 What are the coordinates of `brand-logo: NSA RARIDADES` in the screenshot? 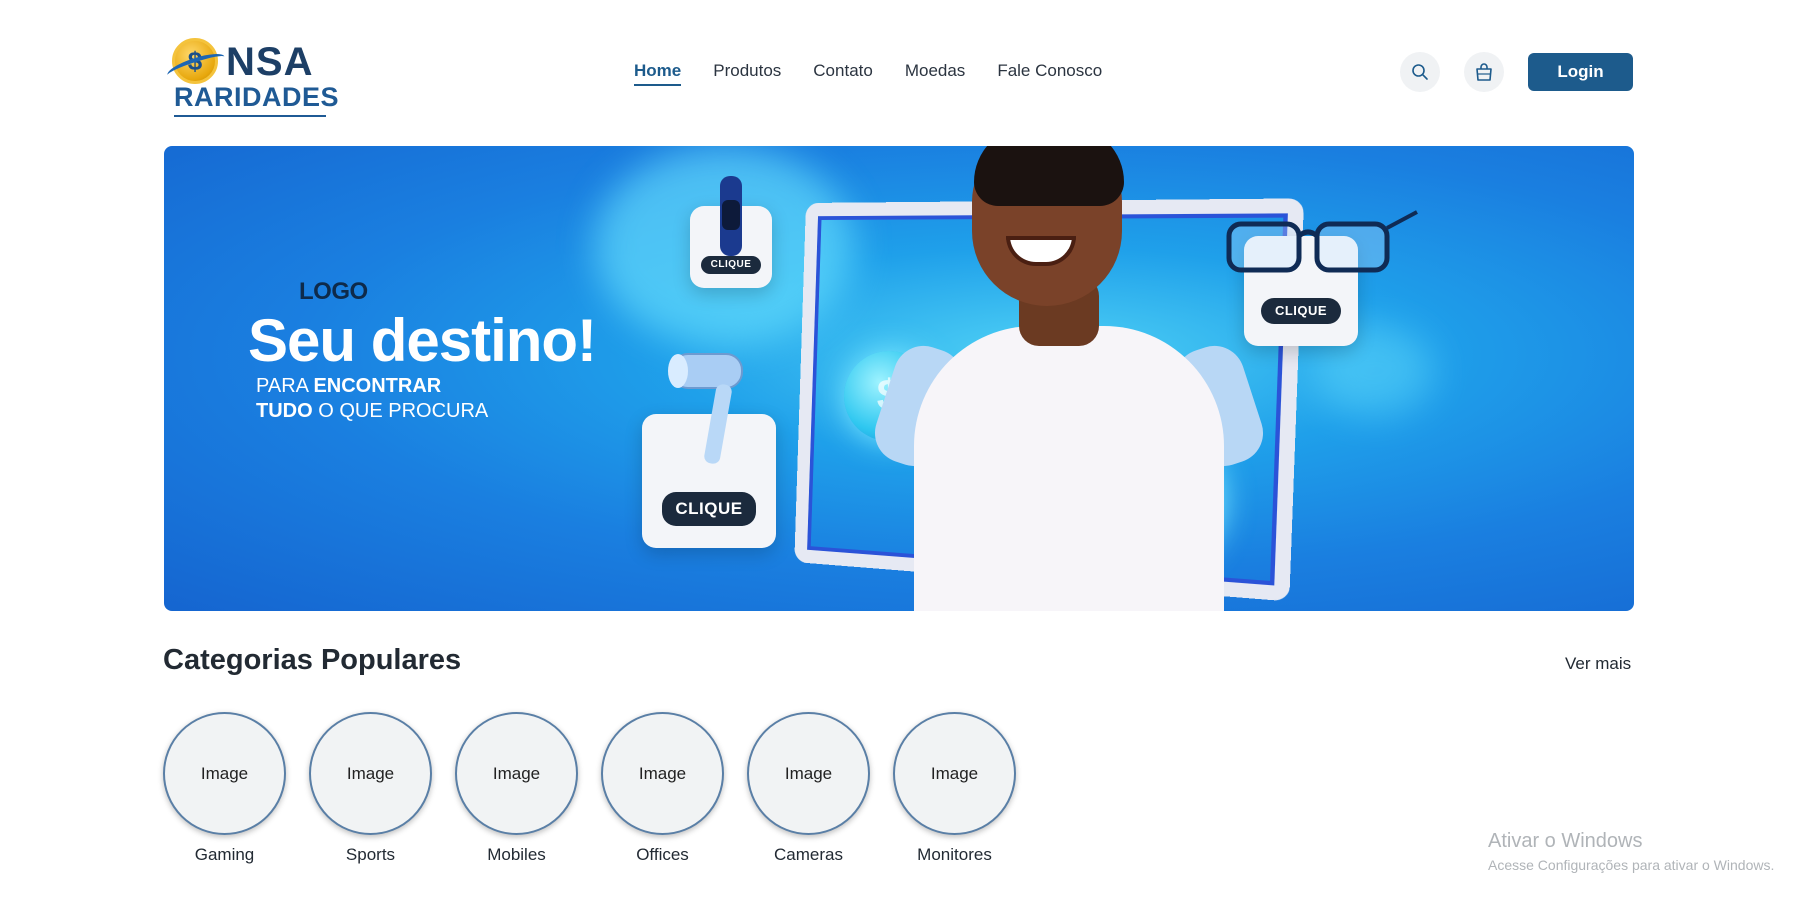 It's located at (251, 75).